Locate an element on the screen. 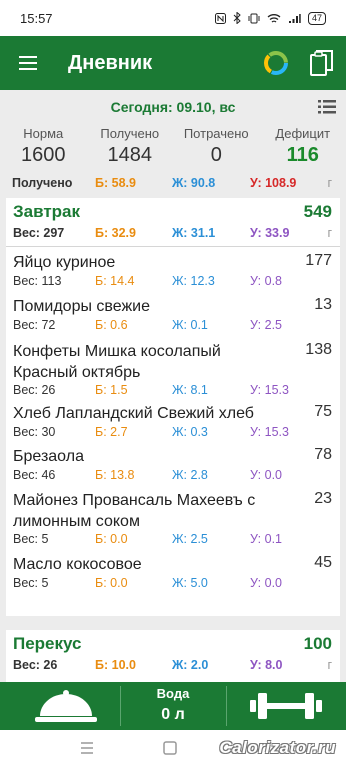  food-name: Яйцо куриное is located at coordinates (64, 262).